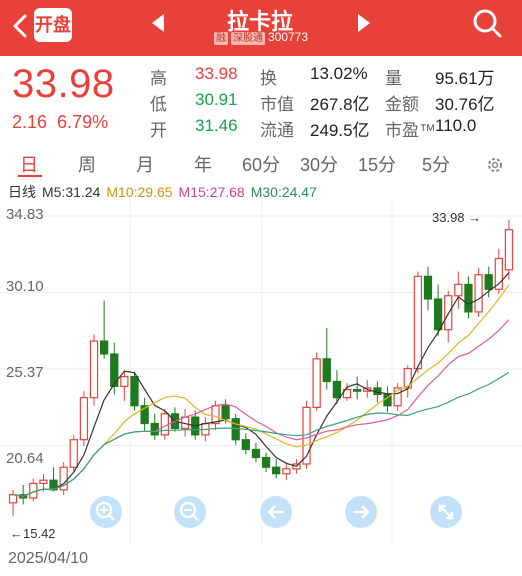 This screenshot has width=522, height=576. Describe the element at coordinates (216, 99) in the screenshot. I see `stat-value: 30.91` at that location.